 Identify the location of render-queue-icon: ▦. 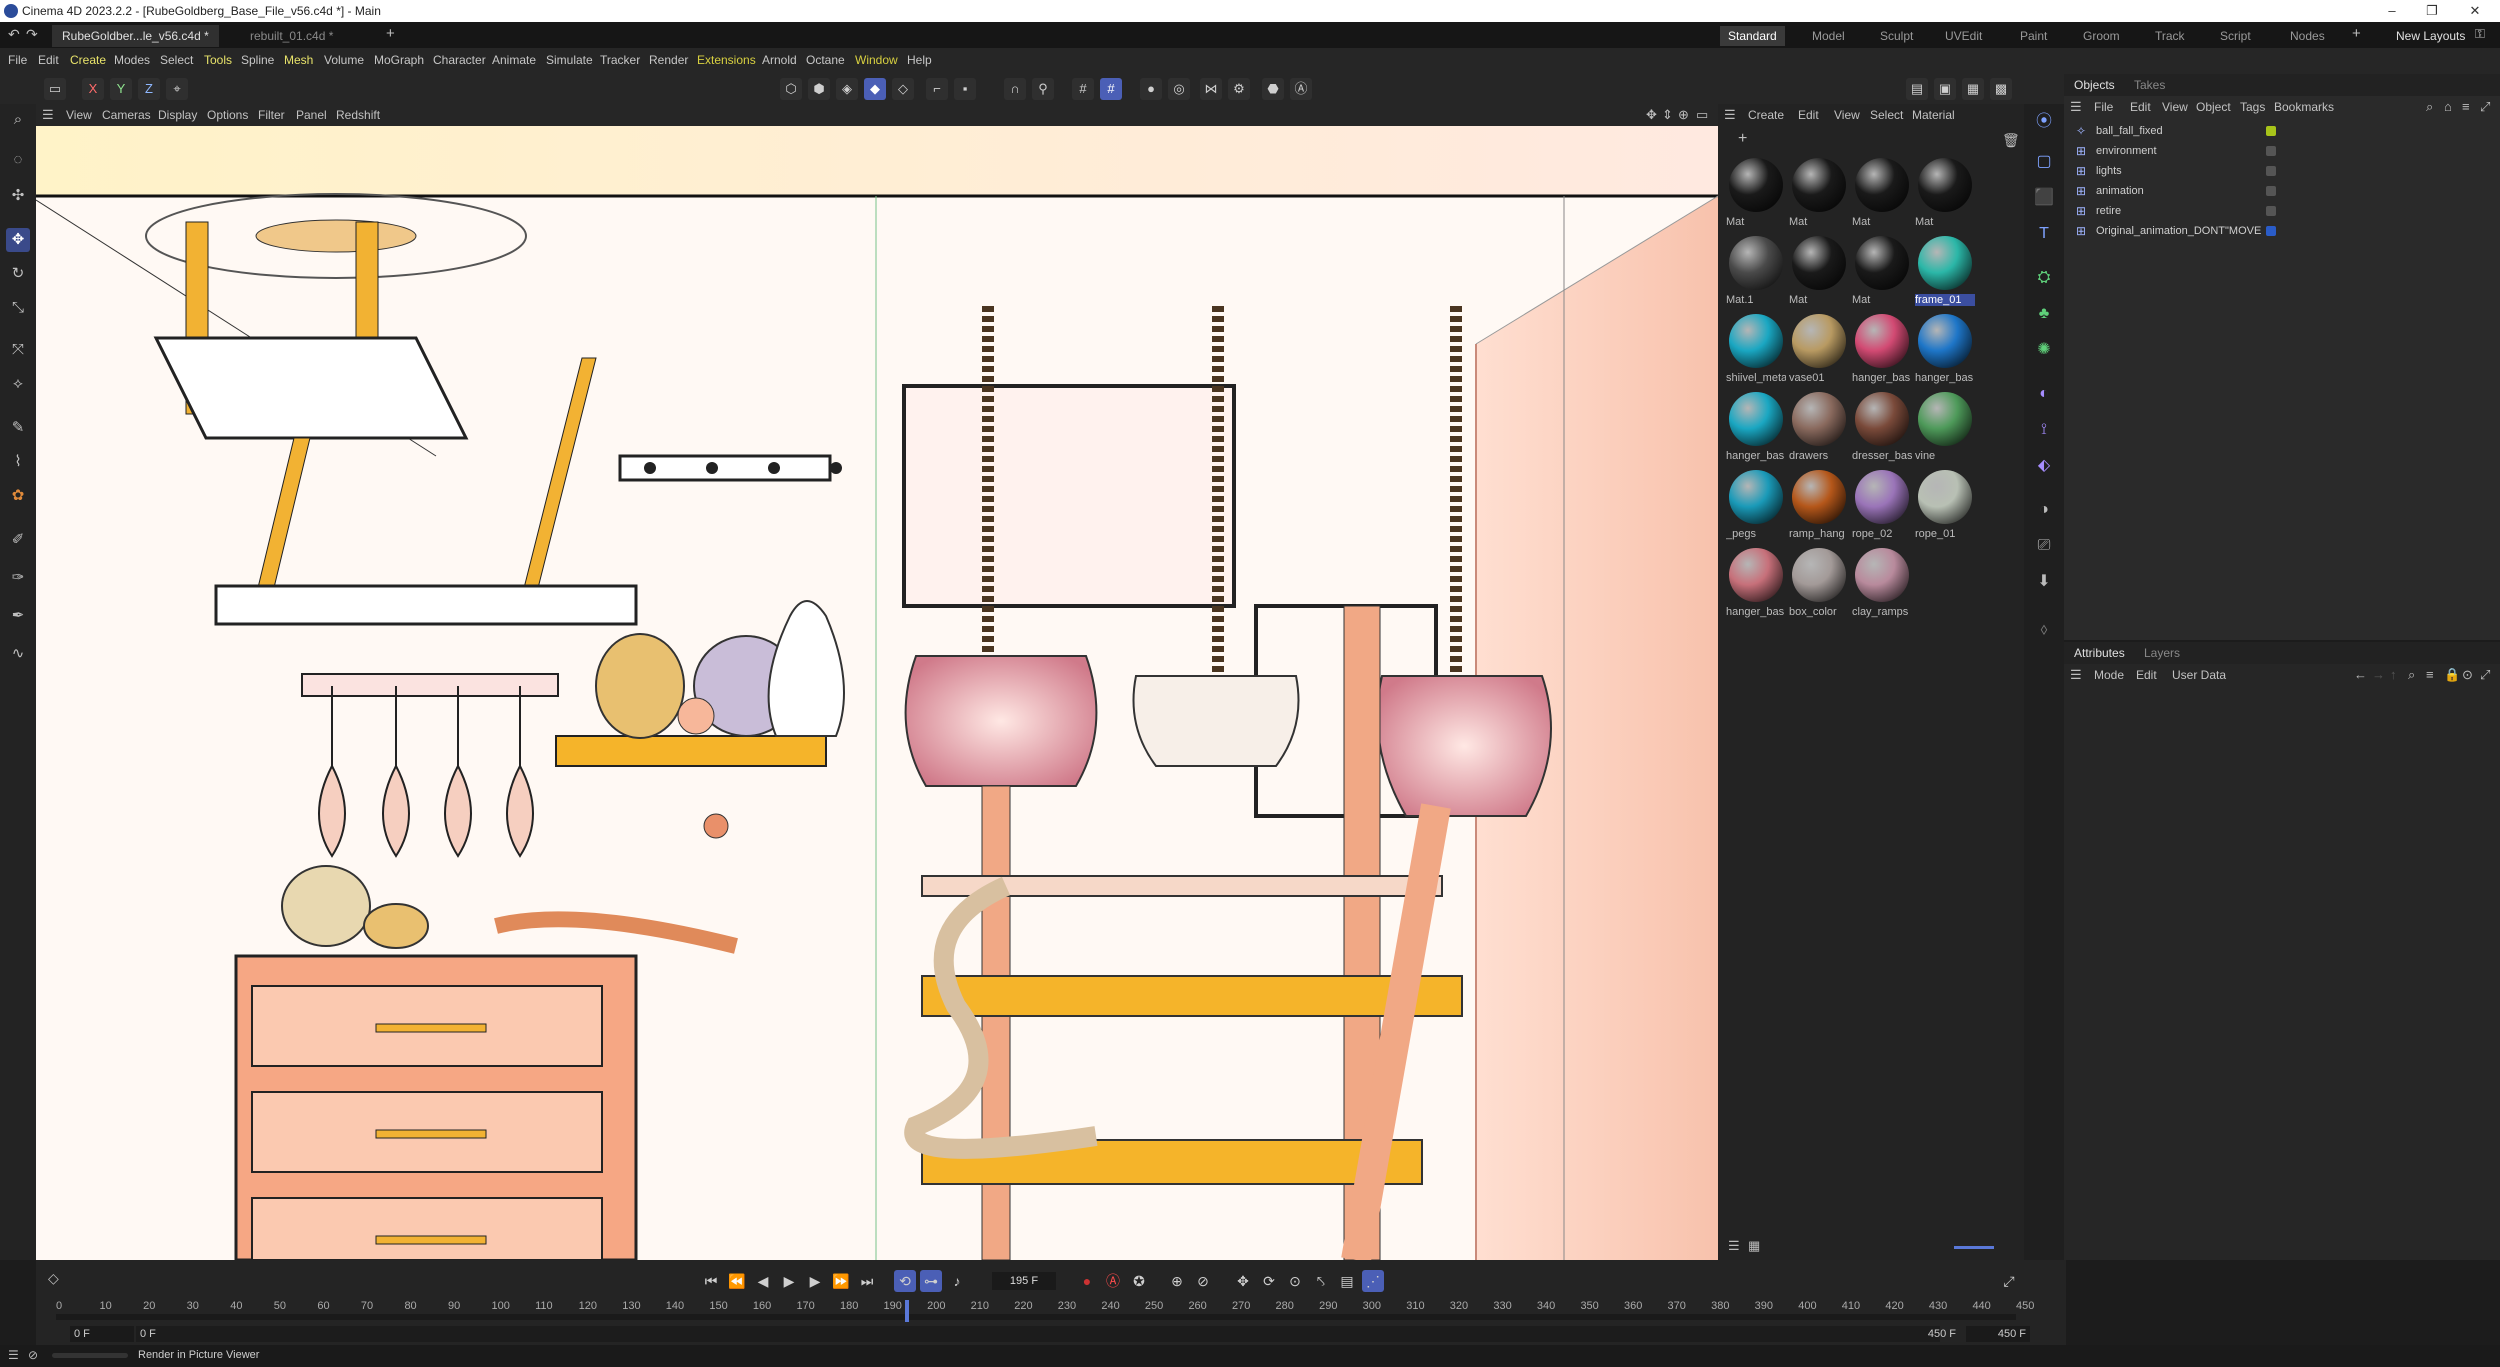
(1973, 89).